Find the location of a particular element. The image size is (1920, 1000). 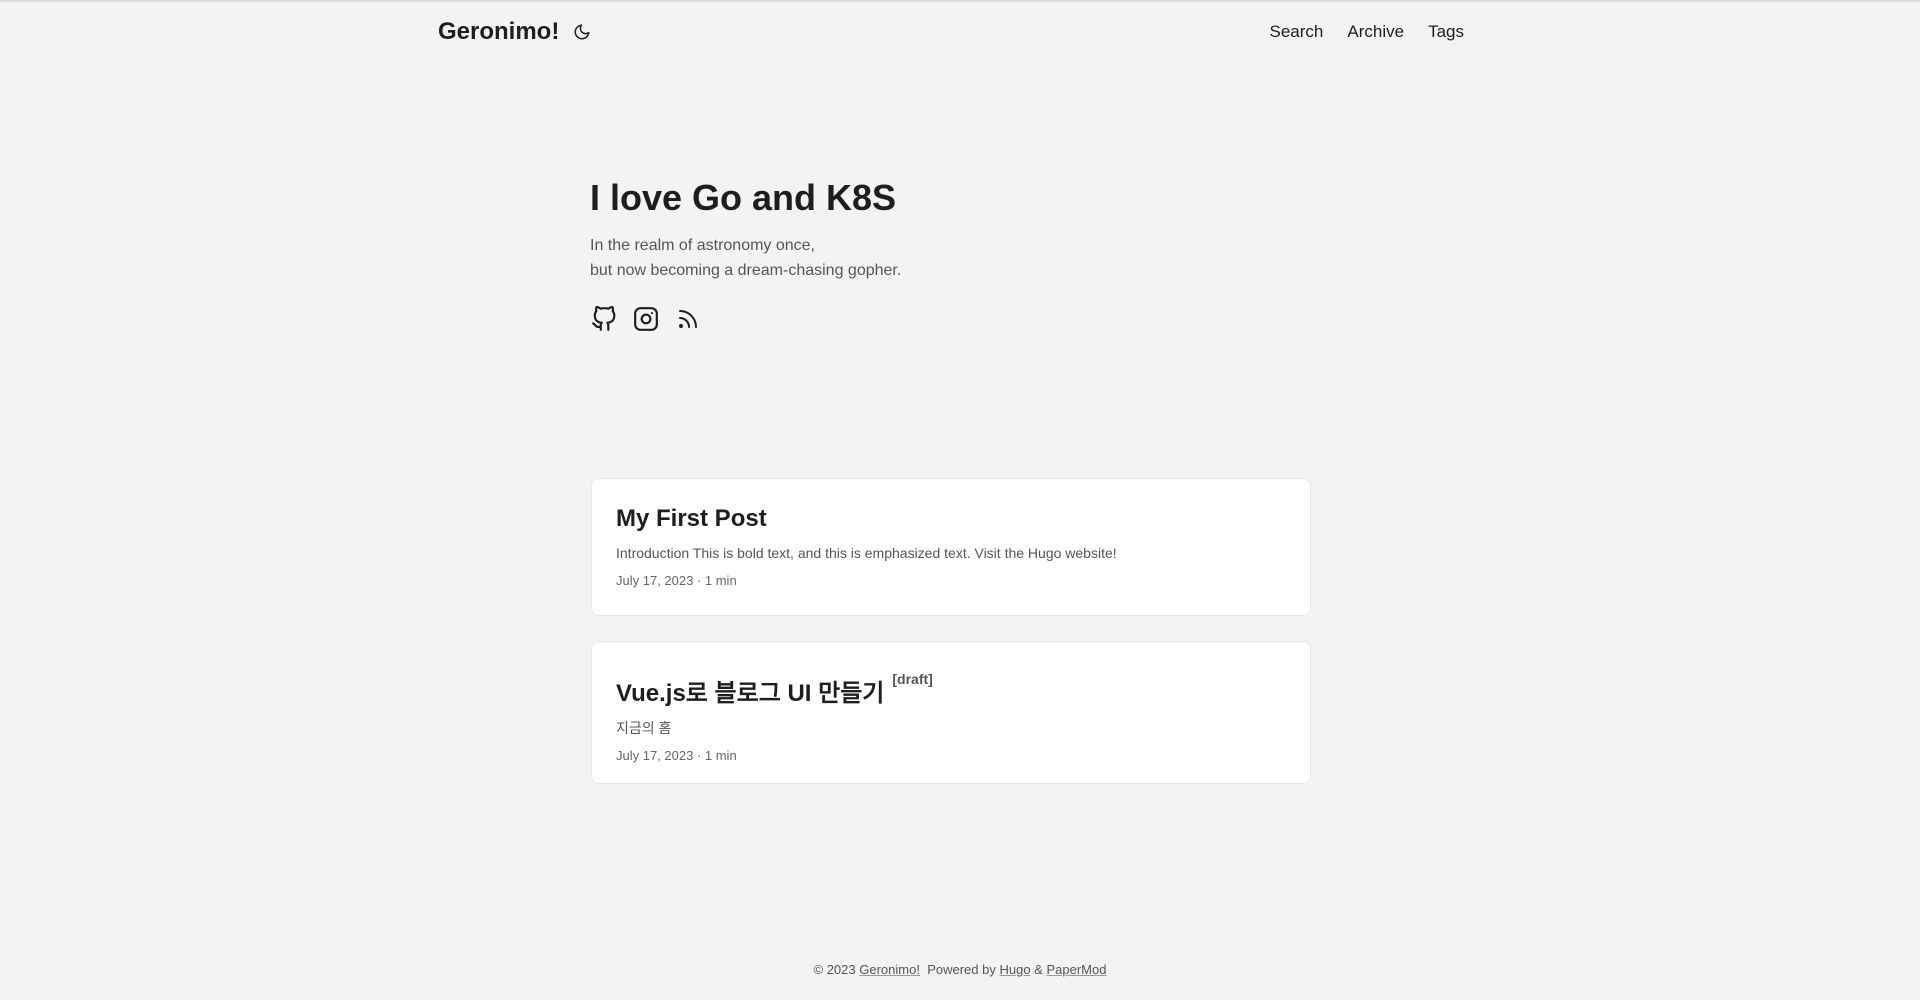

github-icon is located at coordinates (604, 319).